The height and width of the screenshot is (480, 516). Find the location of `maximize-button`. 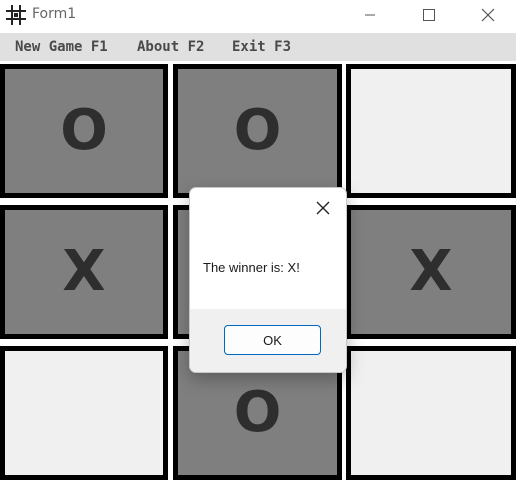

maximize-button is located at coordinates (429, 15).